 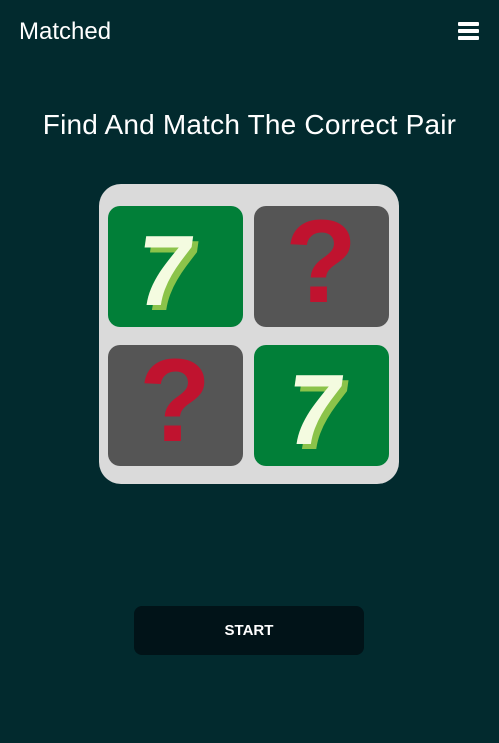 What do you see at coordinates (468, 31) in the screenshot?
I see `hamburger-menu-icon` at bounding box center [468, 31].